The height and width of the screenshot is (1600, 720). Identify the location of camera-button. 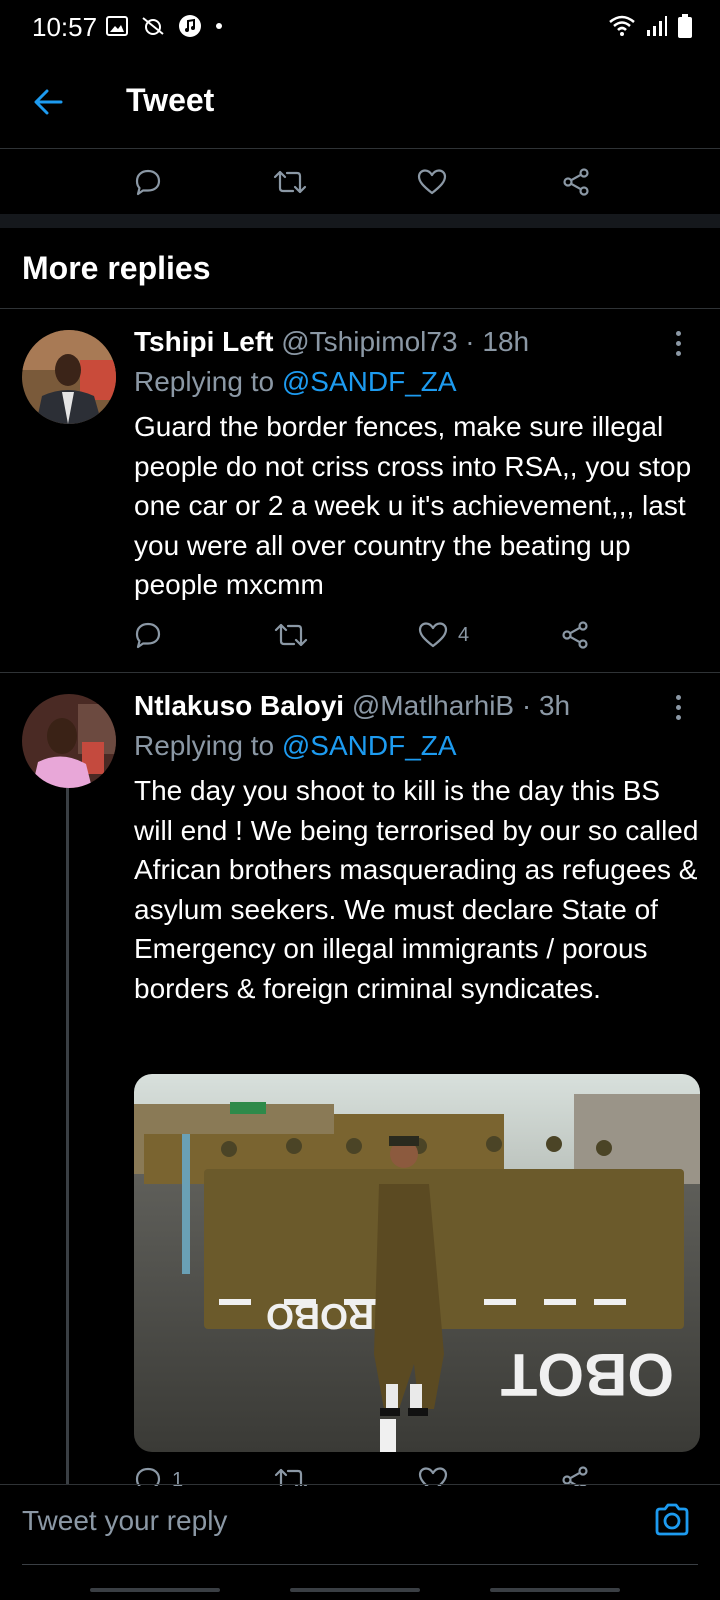
(672, 1520).